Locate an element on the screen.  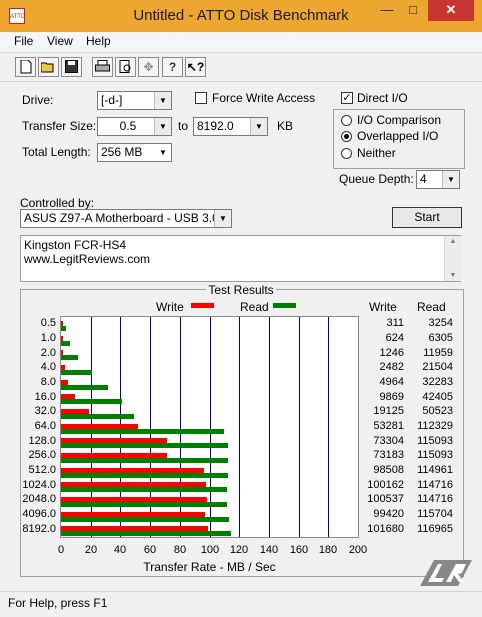
drive-value: [-d-] is located at coordinates (112, 100).